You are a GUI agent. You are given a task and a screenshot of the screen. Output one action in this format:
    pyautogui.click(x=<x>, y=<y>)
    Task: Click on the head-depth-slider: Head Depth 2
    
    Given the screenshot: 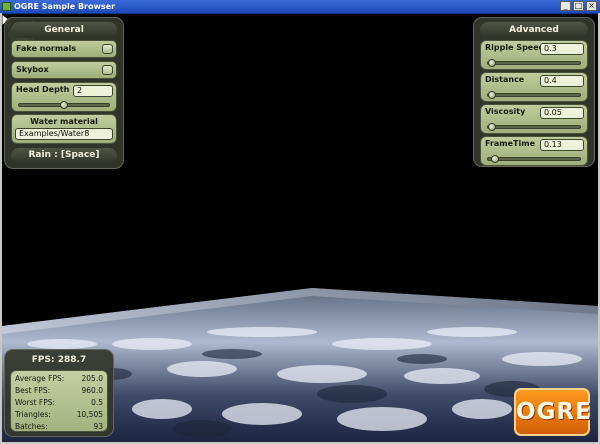 What is the action you would take?
    pyautogui.click(x=64, y=97)
    